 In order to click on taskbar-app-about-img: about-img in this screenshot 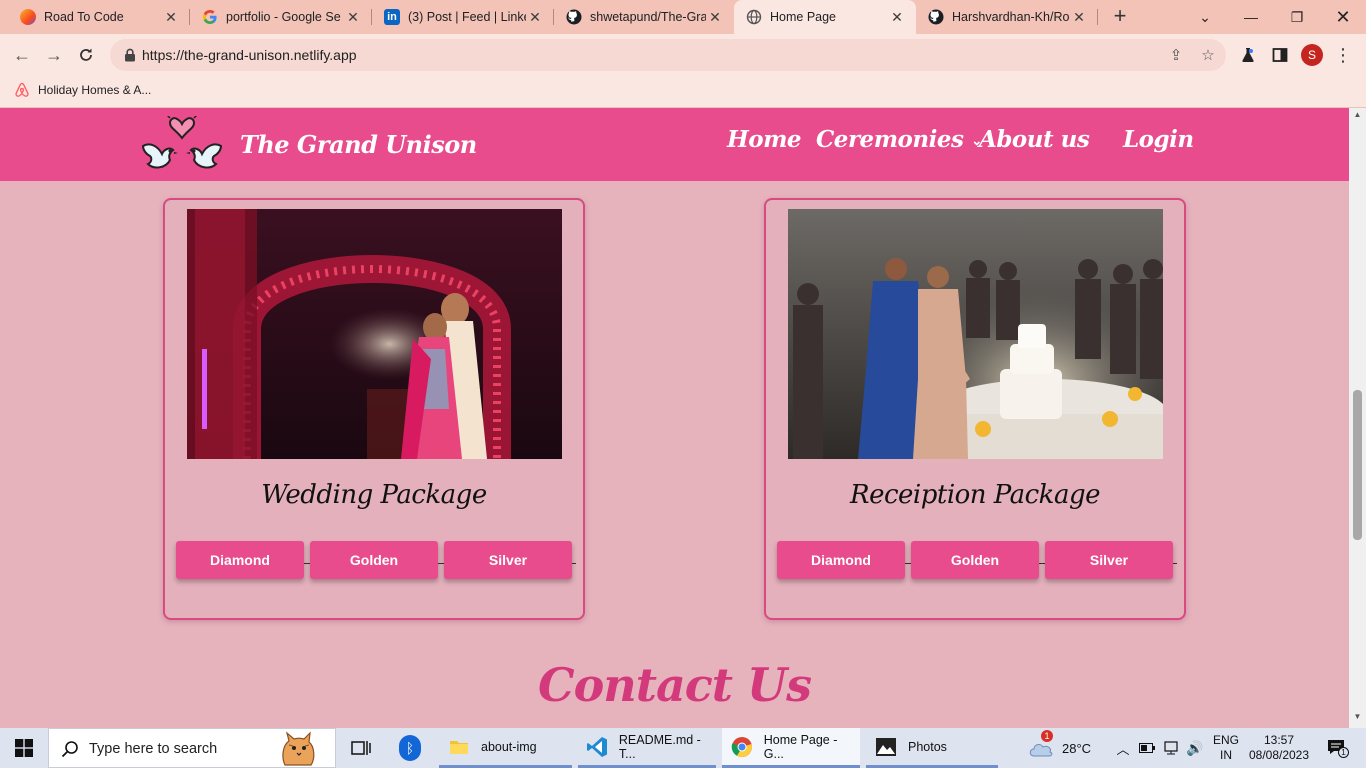, I will do `click(505, 748)`.